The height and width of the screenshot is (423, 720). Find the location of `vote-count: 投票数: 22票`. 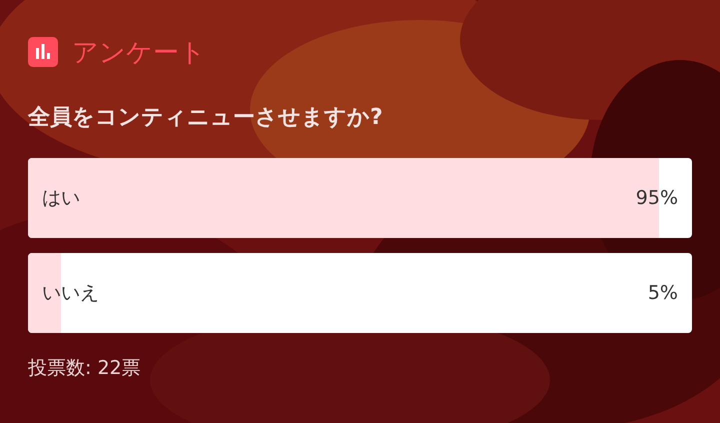

vote-count: 投票数: 22票 is located at coordinates (85, 368).